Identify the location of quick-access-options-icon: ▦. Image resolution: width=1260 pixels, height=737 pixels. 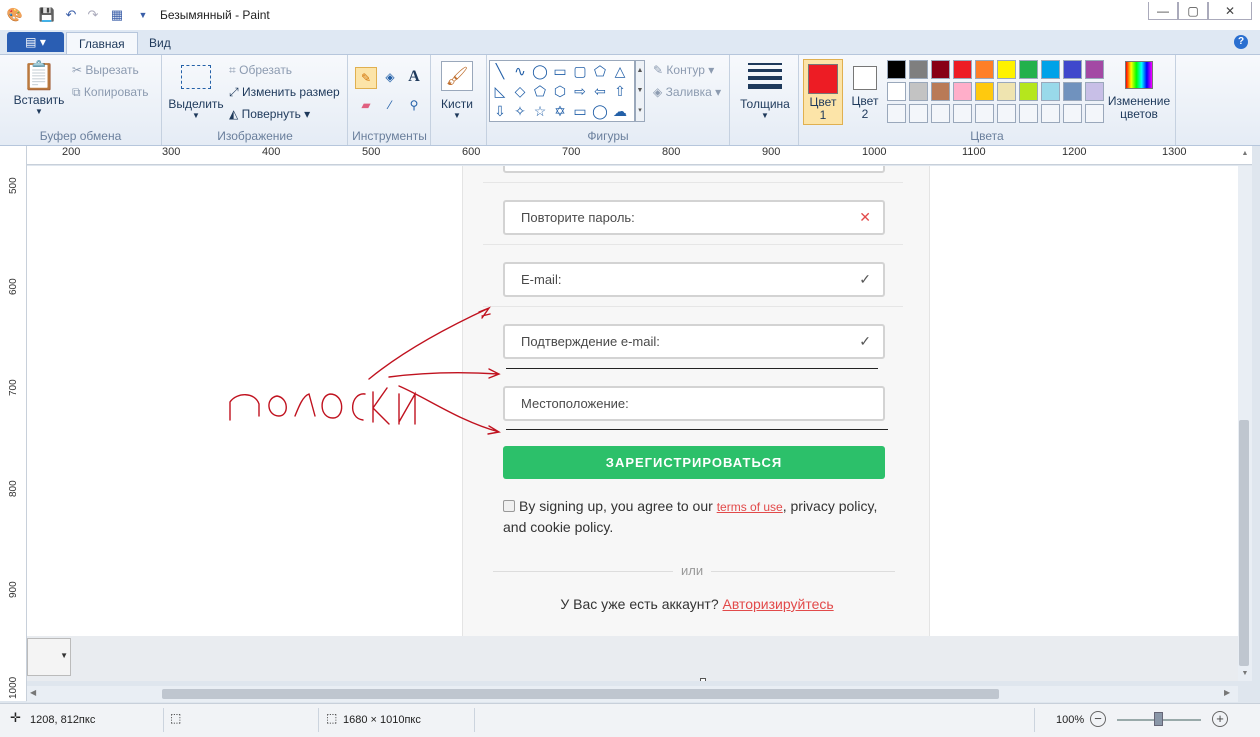
(117, 15).